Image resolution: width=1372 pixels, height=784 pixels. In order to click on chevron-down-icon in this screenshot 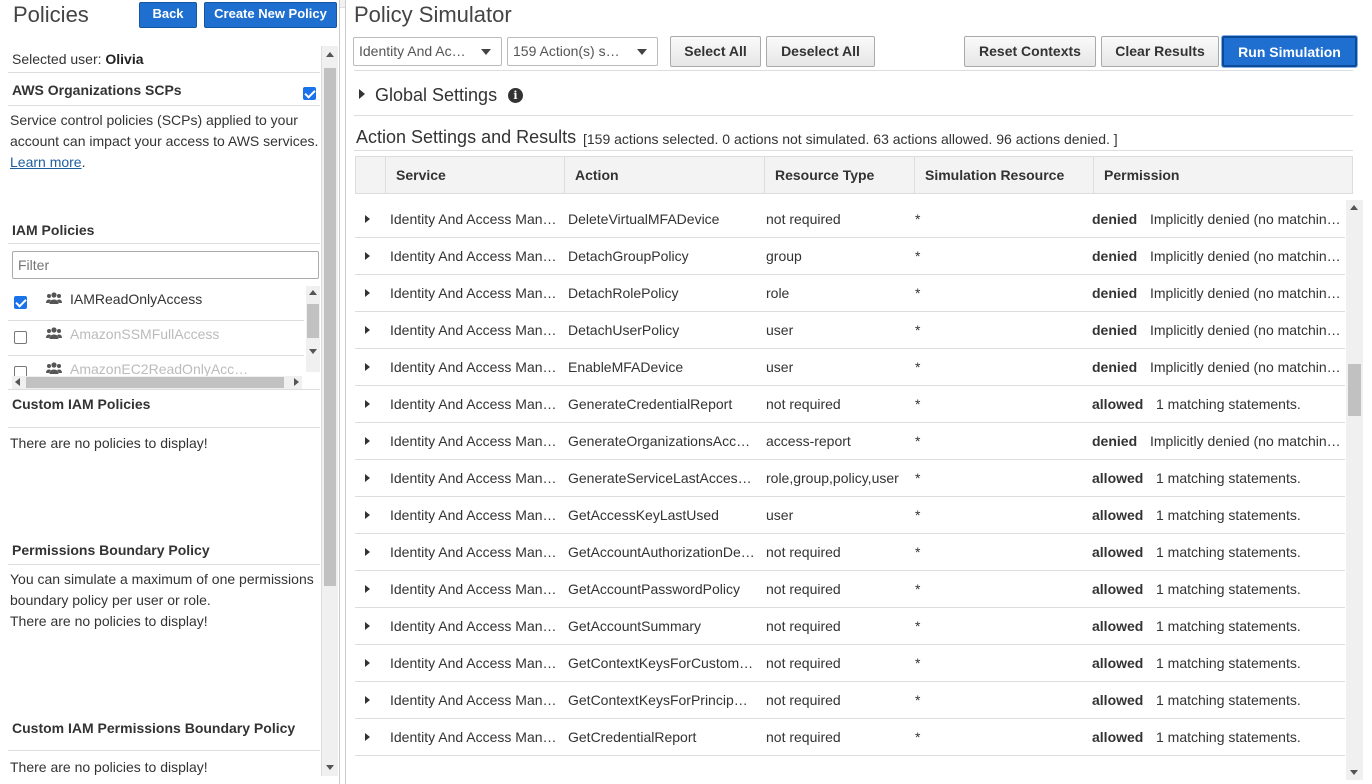, I will do `click(486, 52)`.